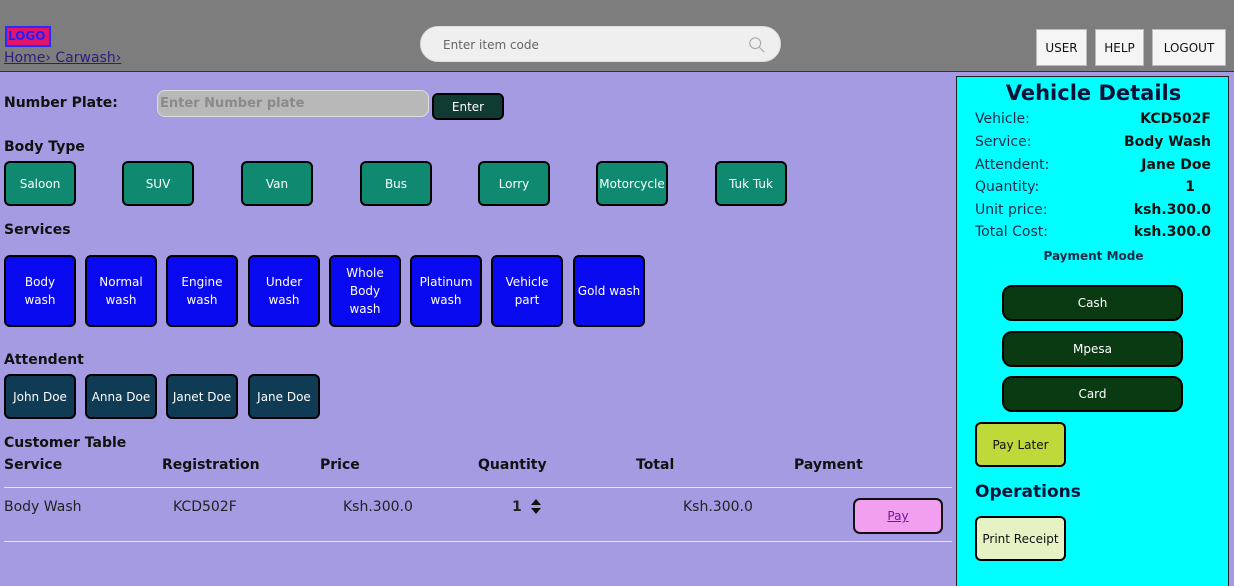  What do you see at coordinates (40, 396) in the screenshot?
I see `attendent-john-doe: John Doe` at bounding box center [40, 396].